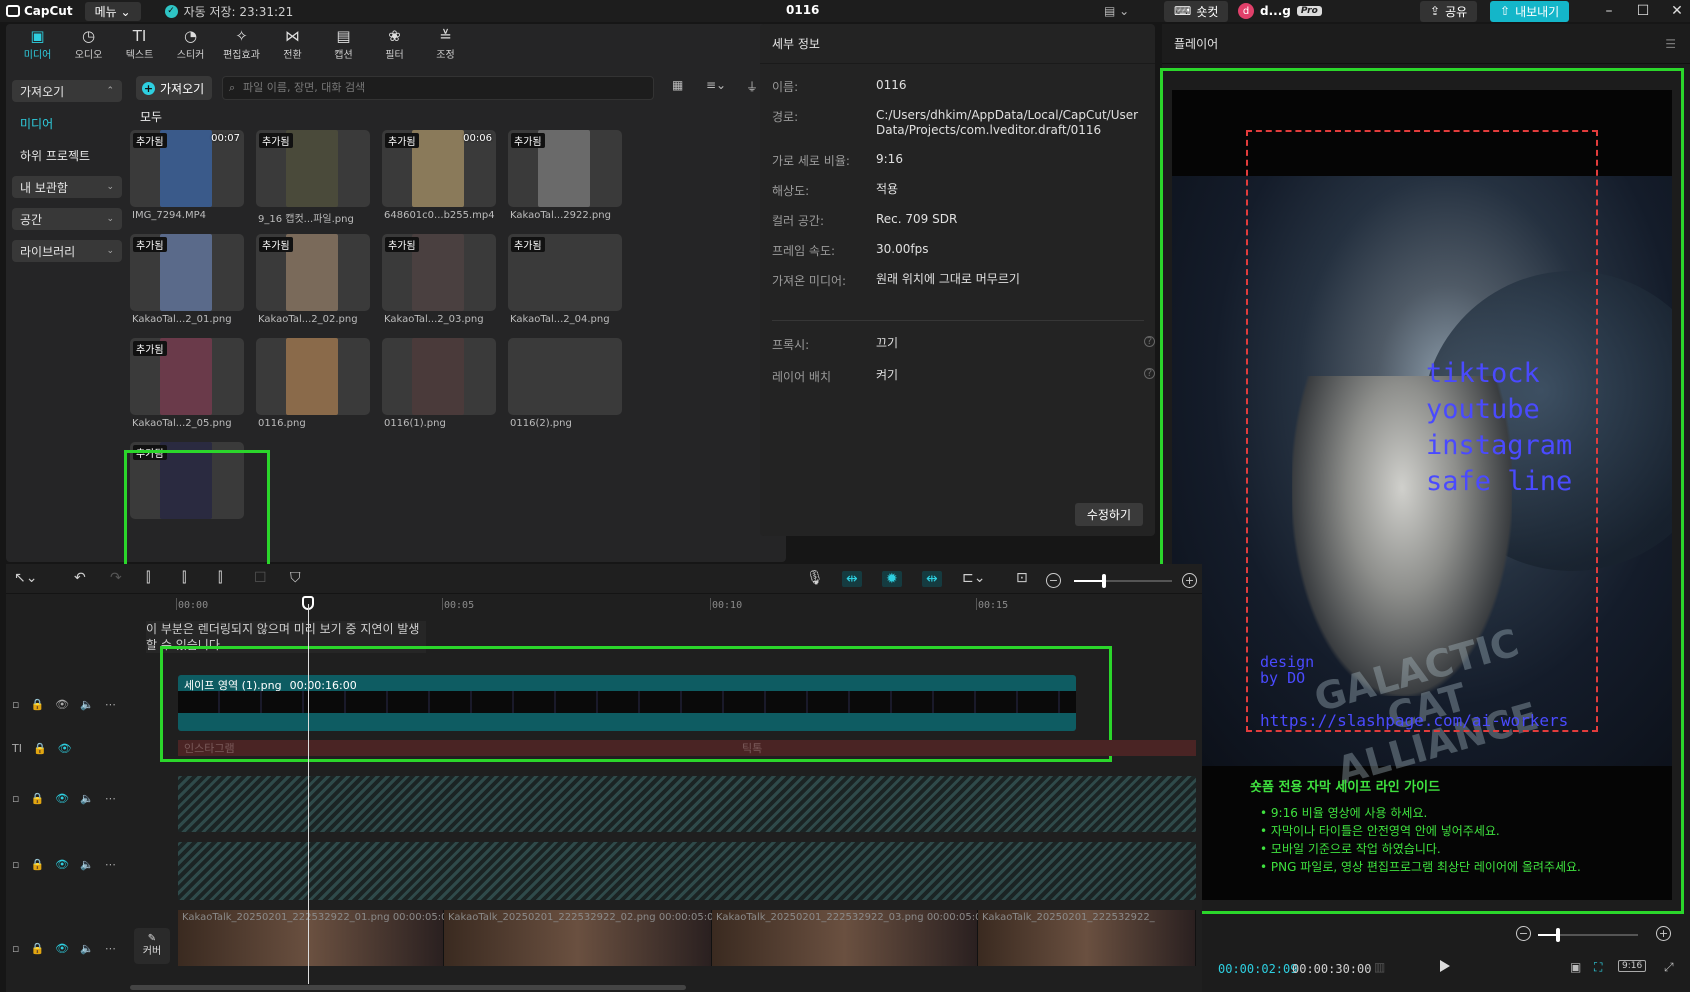  Describe the element at coordinates (852, 579) in the screenshot. I see `main-track-magnet-icon: ⇹` at that location.